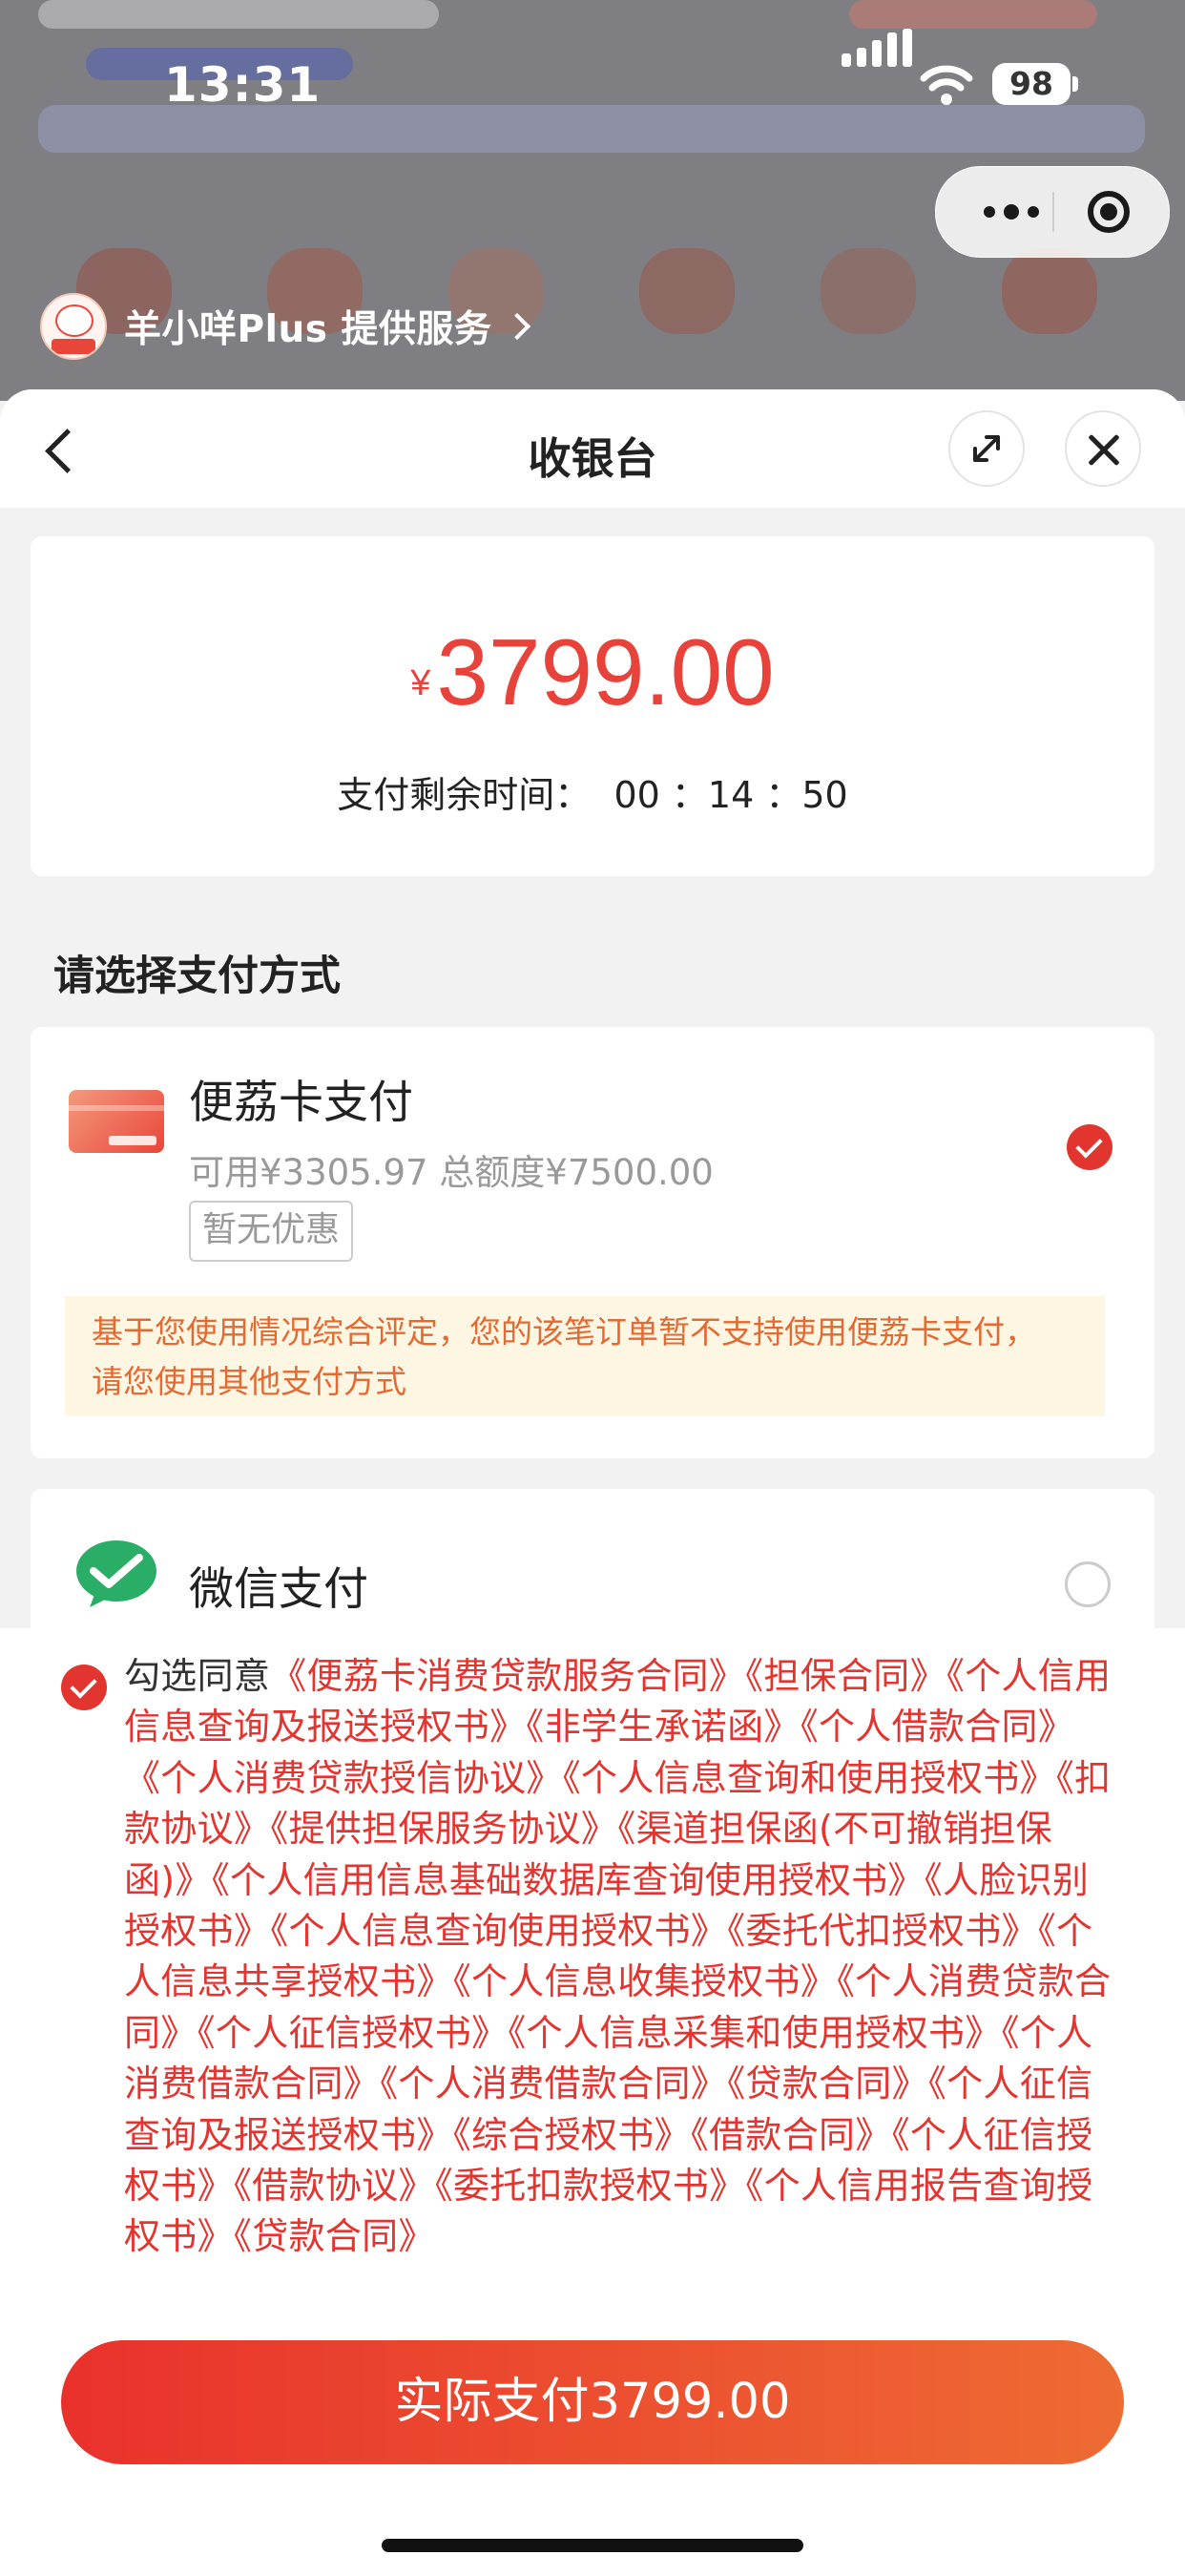 This screenshot has height=2576, width=1185. What do you see at coordinates (605, 671) in the screenshot?
I see `amount-value: 3799.00` at bounding box center [605, 671].